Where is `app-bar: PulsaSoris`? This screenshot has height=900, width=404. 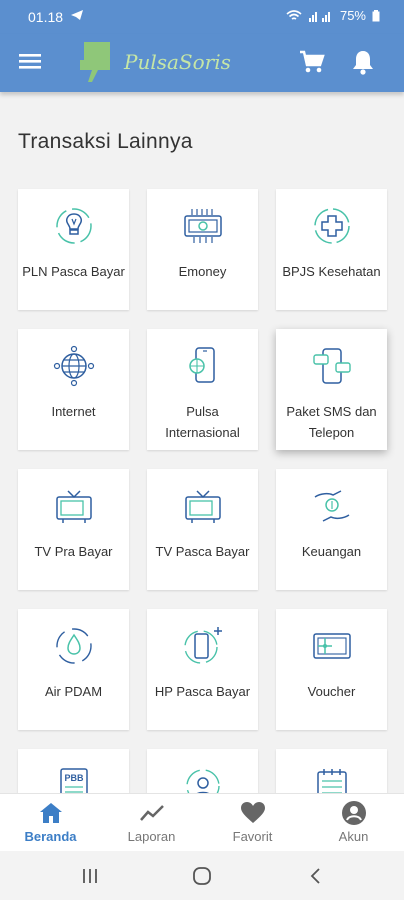
app-bar: PulsaSoris is located at coordinates (202, 63).